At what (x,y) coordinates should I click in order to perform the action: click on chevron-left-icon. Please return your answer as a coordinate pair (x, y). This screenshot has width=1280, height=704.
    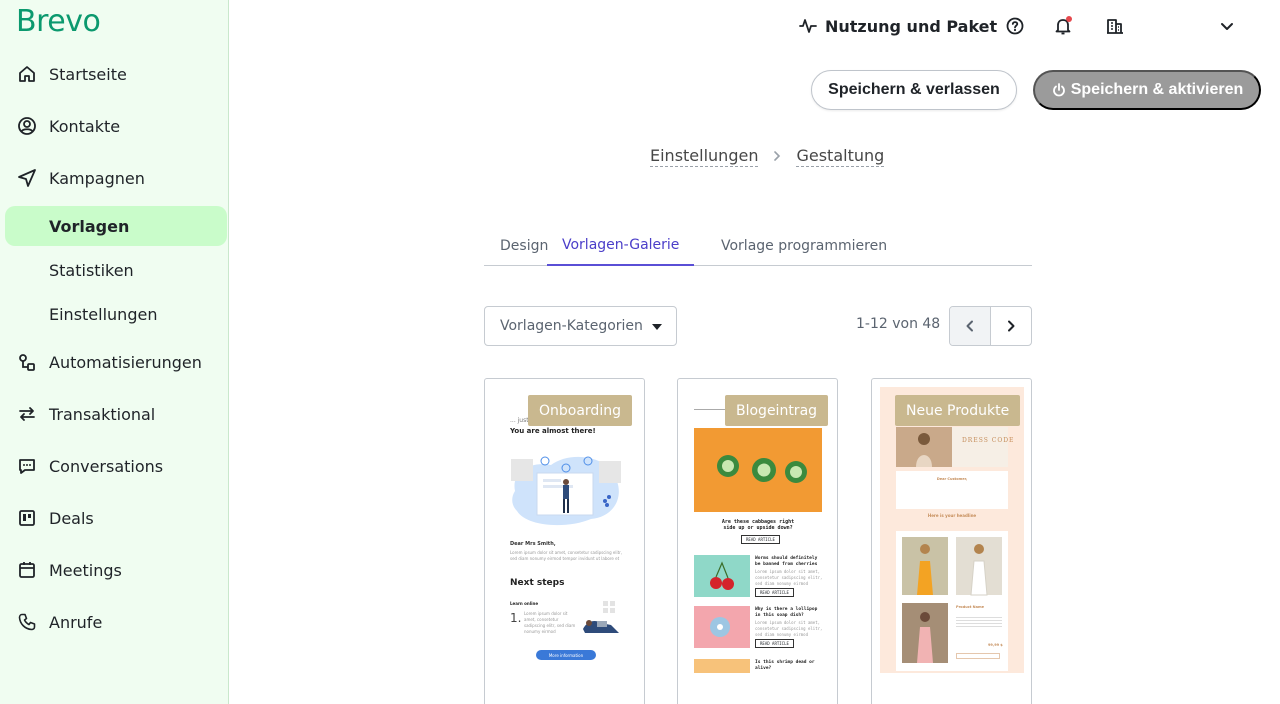
    Looking at the image, I should click on (969, 326).